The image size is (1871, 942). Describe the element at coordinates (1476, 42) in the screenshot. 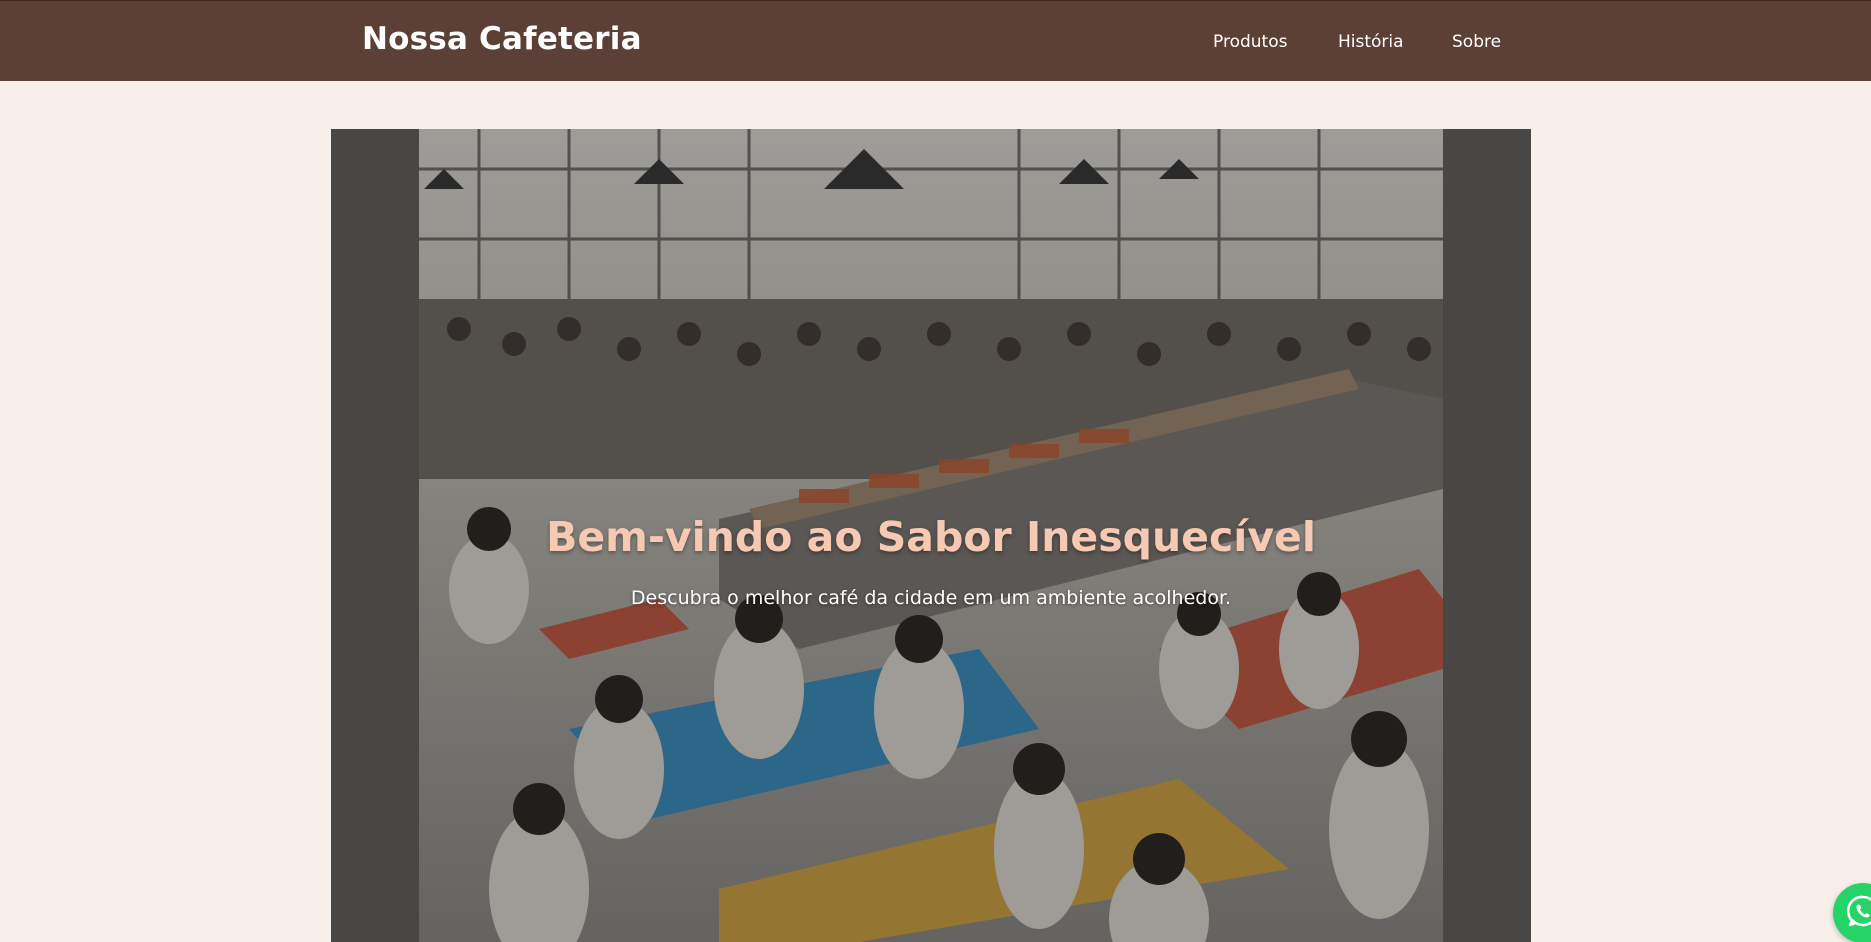

I see `nav-link-sobre: Sobre` at that location.